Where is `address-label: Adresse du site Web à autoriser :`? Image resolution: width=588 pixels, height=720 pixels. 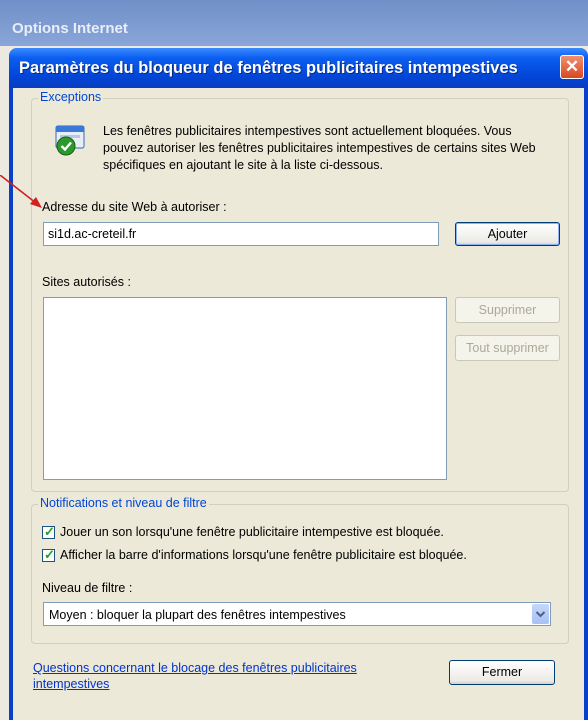 address-label: Adresse du site Web à autoriser : is located at coordinates (134, 207).